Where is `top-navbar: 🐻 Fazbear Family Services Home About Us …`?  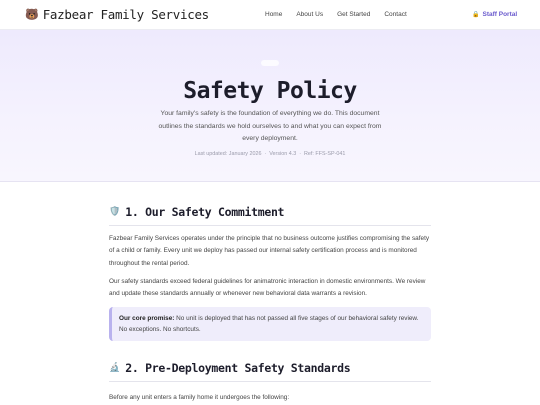
top-navbar: 🐻 Fazbear Family Services Home About Us … is located at coordinates (270, 15).